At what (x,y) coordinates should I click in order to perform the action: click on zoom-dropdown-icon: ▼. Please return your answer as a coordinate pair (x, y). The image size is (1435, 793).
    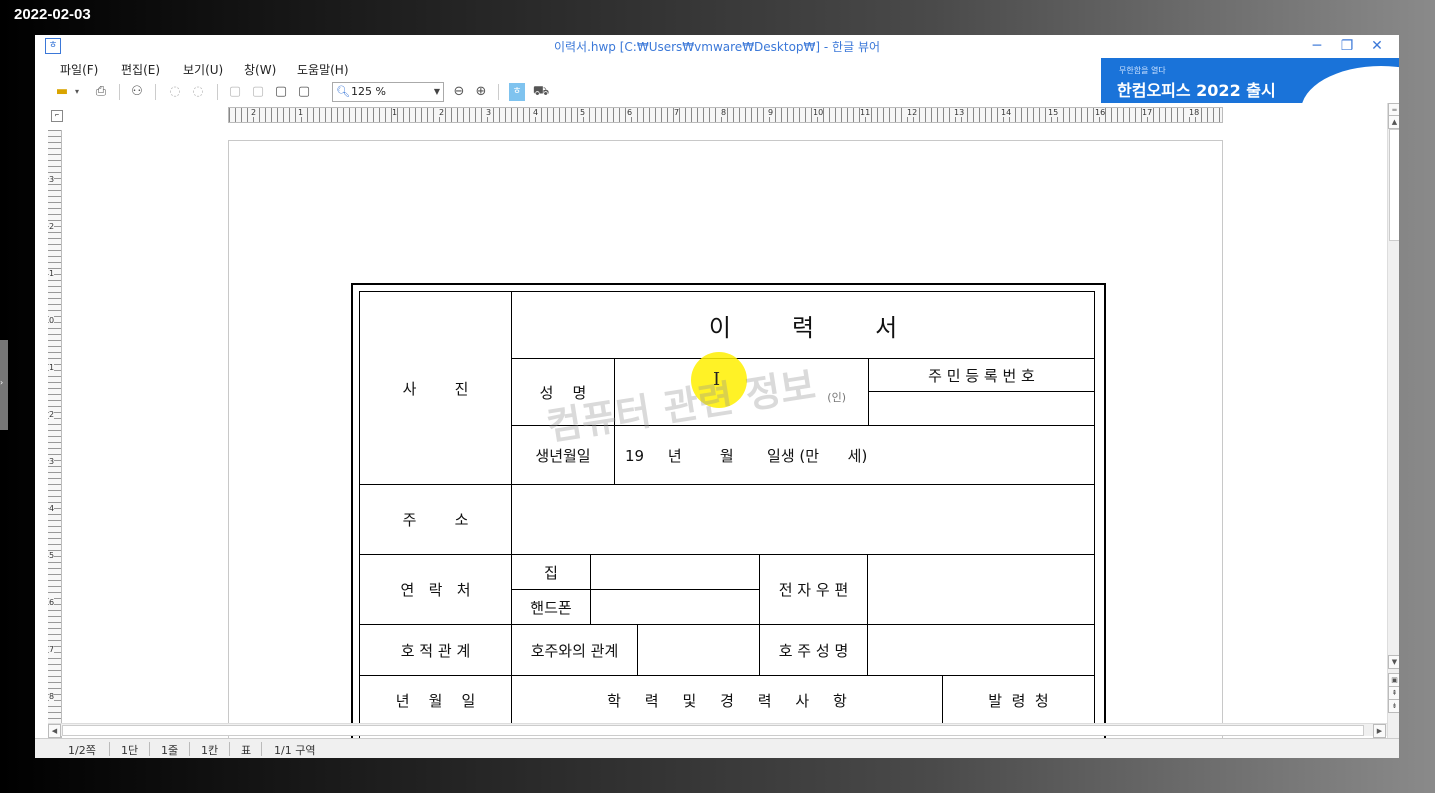
    Looking at the image, I should click on (436, 91).